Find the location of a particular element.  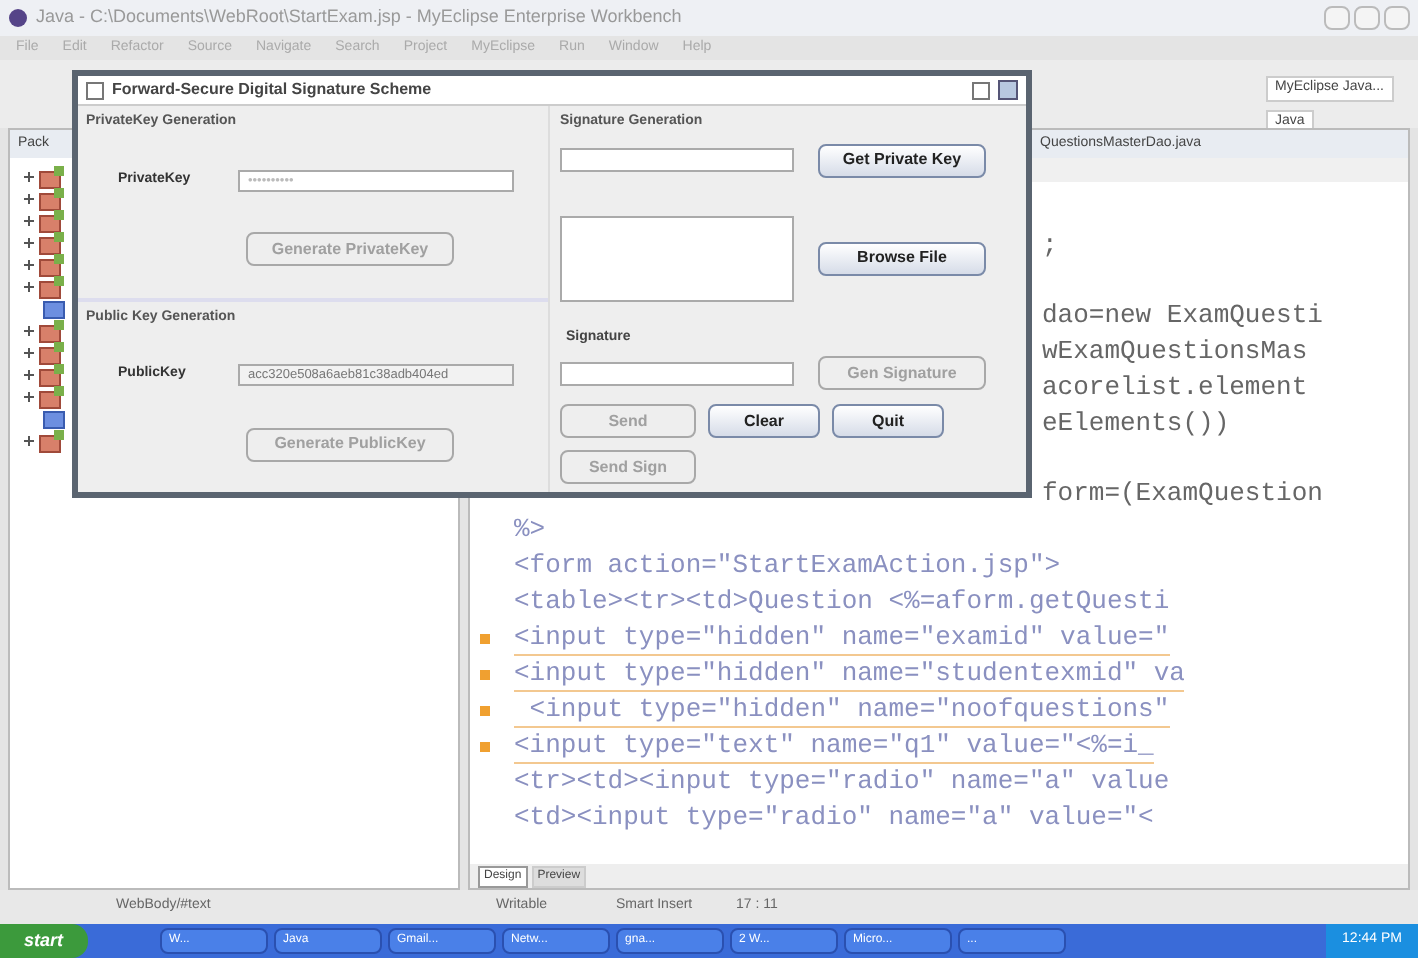

code-line: <tr><td><input type="radio" name="a" value is located at coordinates (842, 782).